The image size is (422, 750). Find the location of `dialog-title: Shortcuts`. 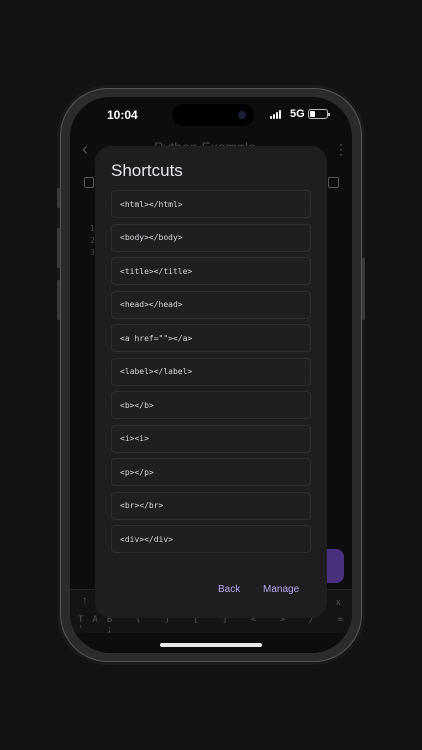

dialog-title: Shortcuts is located at coordinates (147, 170).